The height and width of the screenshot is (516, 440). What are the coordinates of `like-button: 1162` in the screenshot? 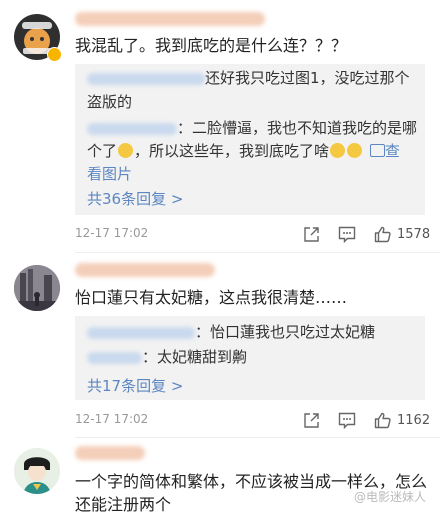 It's located at (402, 420).